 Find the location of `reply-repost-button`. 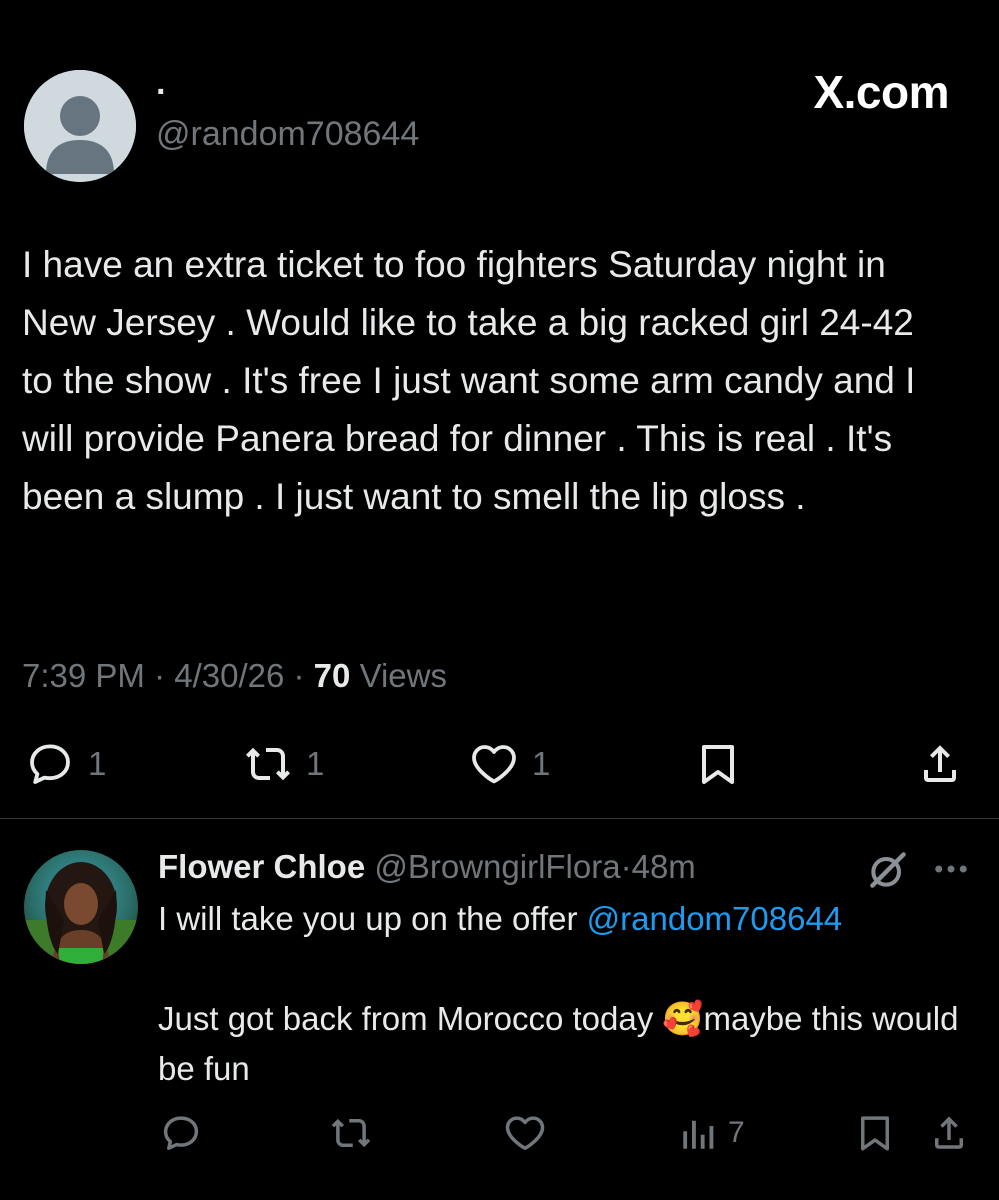

reply-repost-button is located at coordinates (351, 1133).